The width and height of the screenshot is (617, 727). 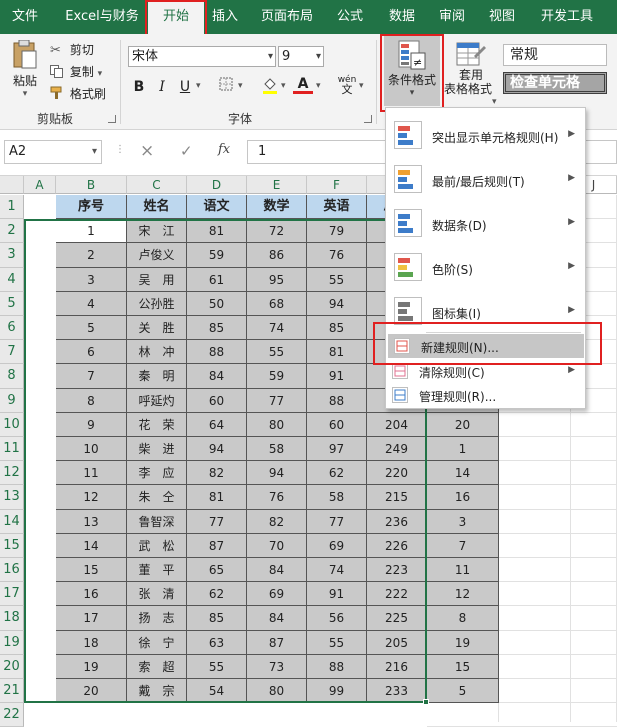 I want to click on serial-cell: 1, so click(x=91, y=231).